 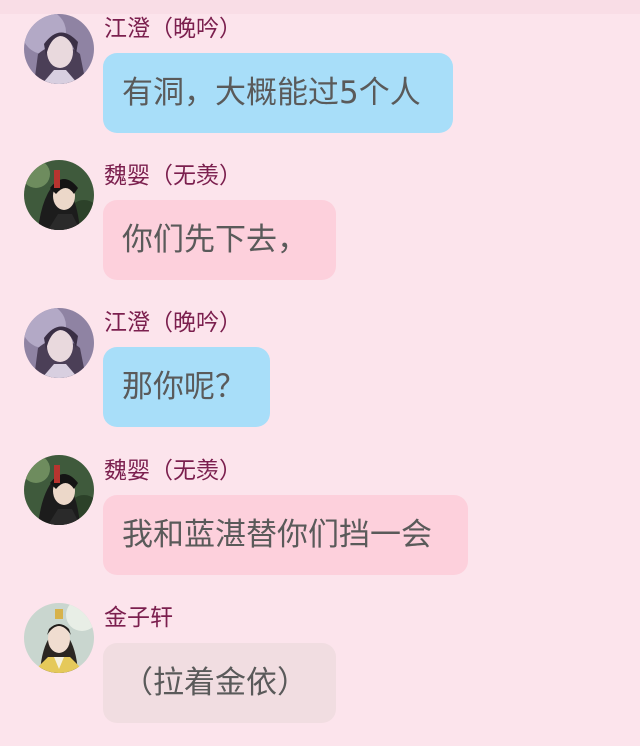 What do you see at coordinates (320, 7) in the screenshot?
I see `top-strip` at bounding box center [320, 7].